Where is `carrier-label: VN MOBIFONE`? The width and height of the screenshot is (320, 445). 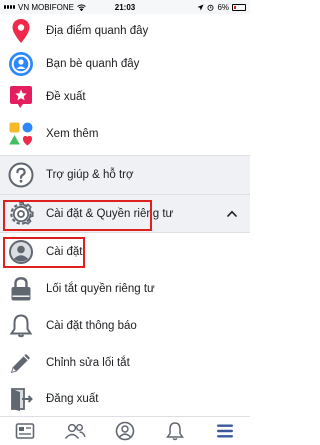 carrier-label: VN MOBIFONE is located at coordinates (46, 7).